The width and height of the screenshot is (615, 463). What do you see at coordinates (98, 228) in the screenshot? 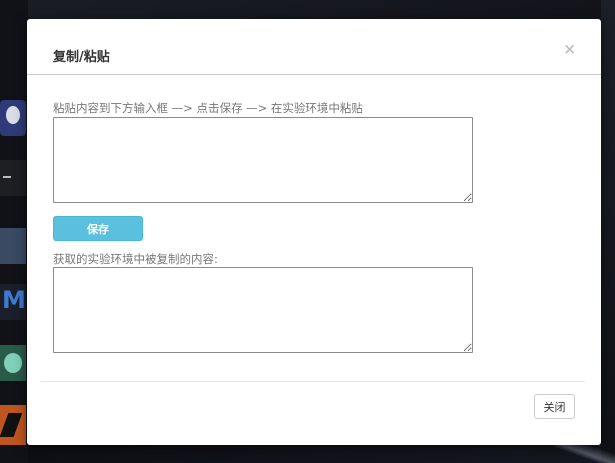
I see `save-button: 保存` at bounding box center [98, 228].